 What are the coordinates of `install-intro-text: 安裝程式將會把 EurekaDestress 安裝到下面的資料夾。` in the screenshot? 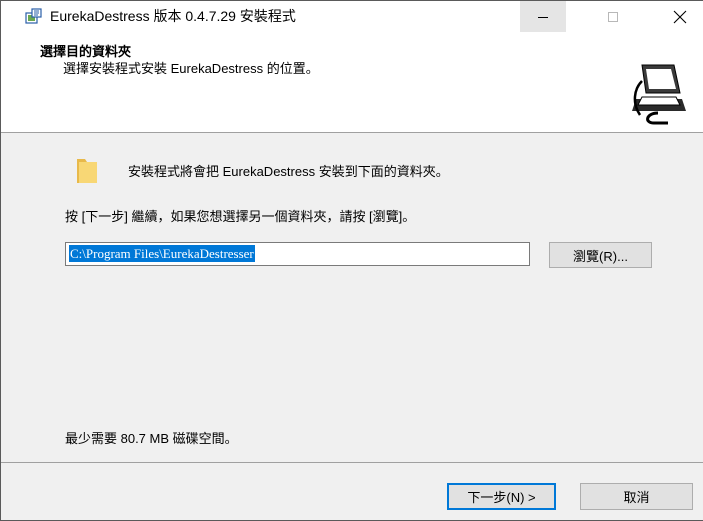 It's located at (288, 171).